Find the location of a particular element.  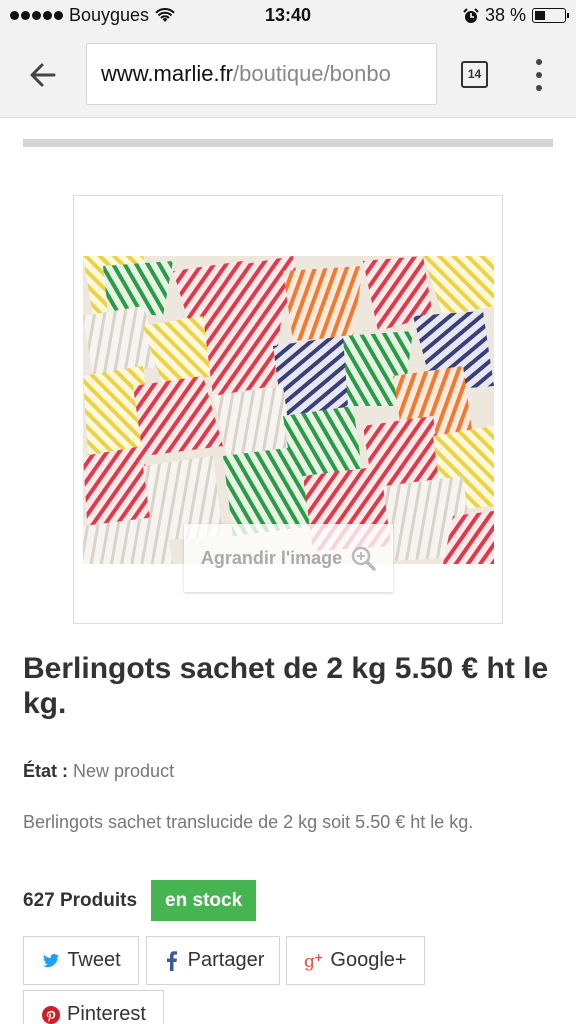

tweet-button: Tweet is located at coordinates (81, 960).